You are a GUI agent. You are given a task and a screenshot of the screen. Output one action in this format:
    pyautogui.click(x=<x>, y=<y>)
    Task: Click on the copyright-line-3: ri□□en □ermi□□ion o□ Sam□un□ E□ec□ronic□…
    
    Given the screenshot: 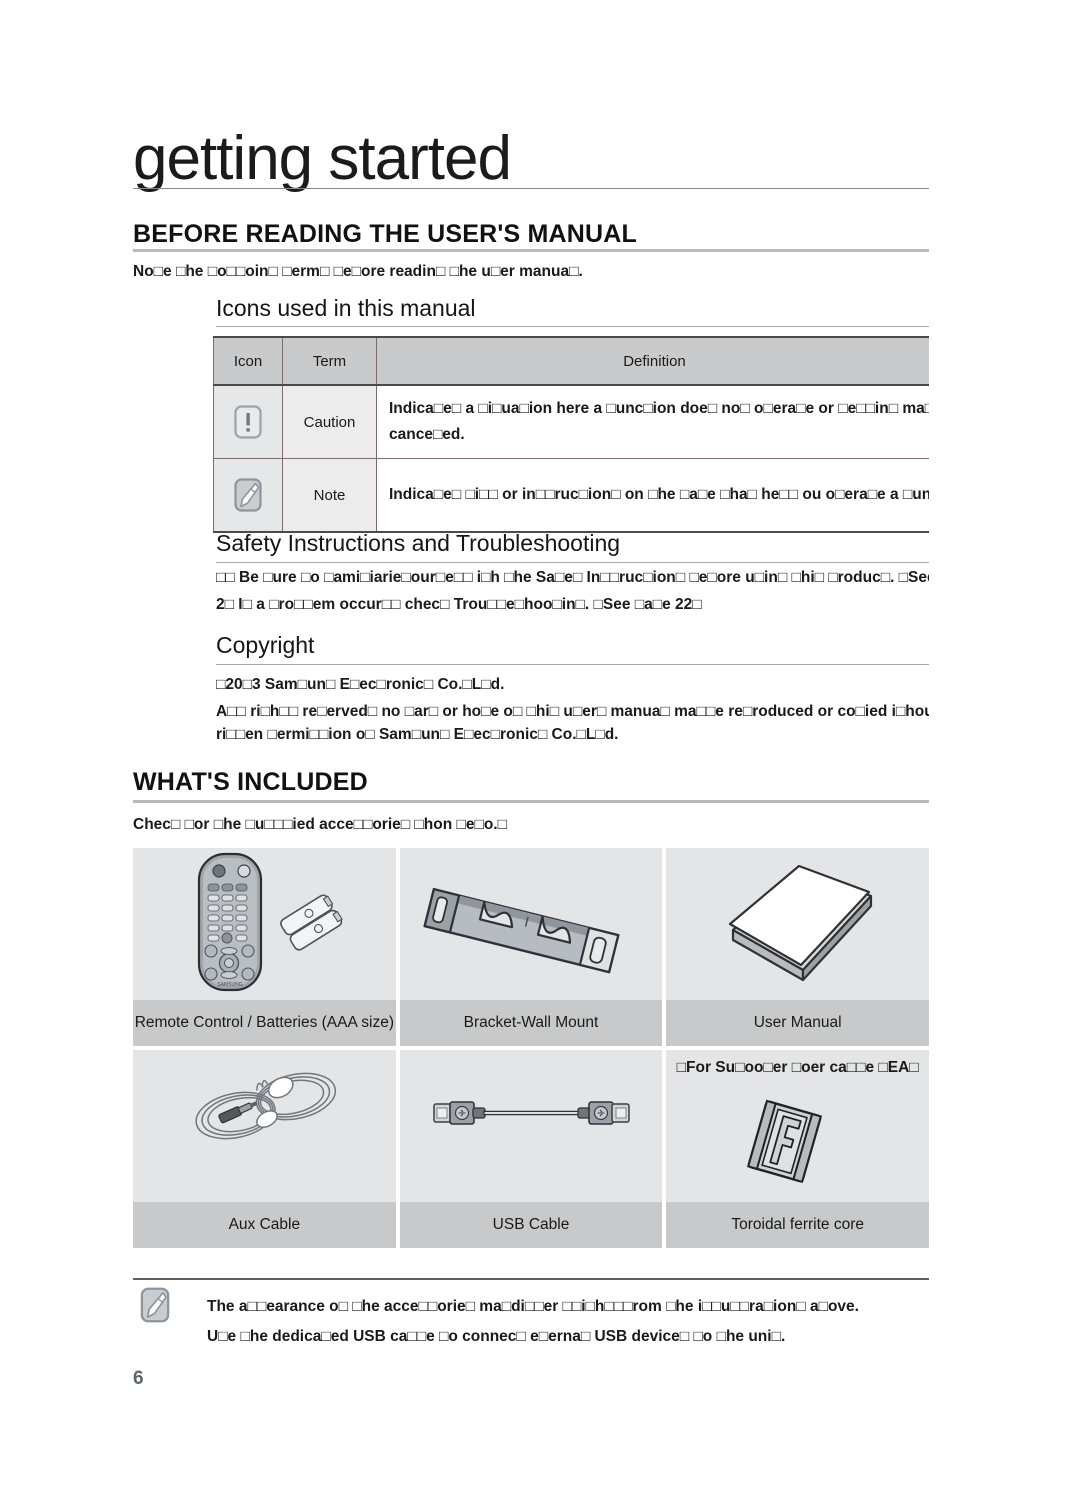 What is the action you would take?
    pyautogui.click(x=417, y=734)
    